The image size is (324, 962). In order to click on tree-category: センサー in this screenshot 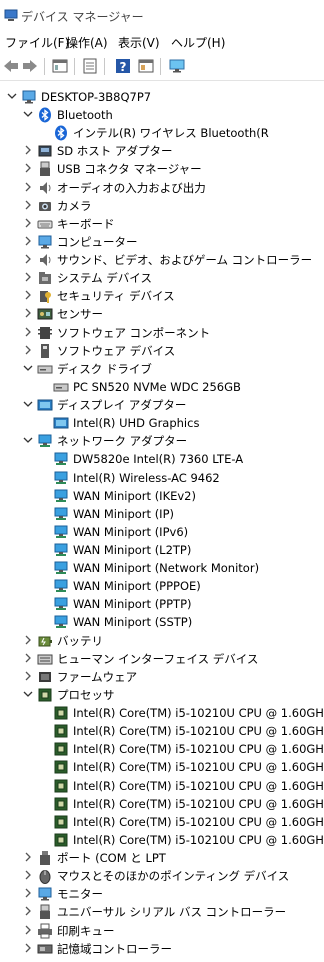, I will do `click(162, 314)`.